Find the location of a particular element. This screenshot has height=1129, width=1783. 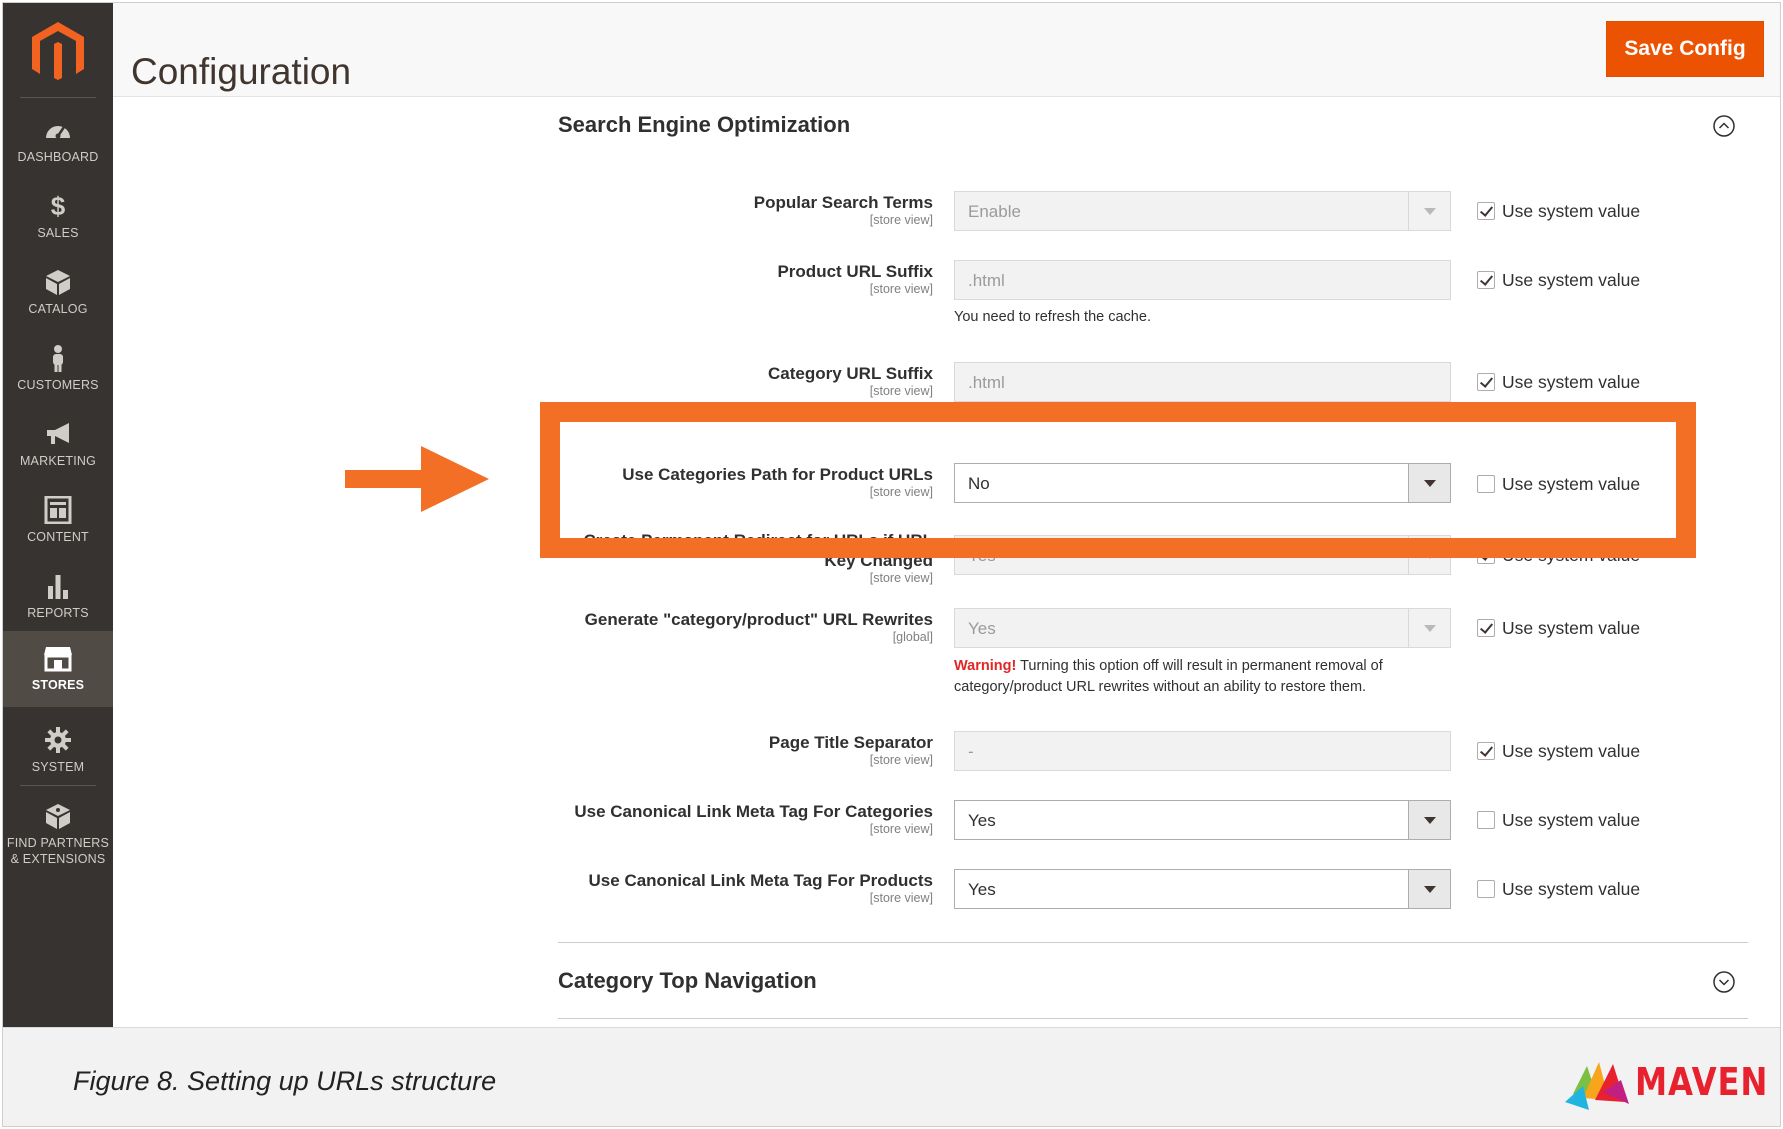

box-icon is located at coordinates (58, 282).